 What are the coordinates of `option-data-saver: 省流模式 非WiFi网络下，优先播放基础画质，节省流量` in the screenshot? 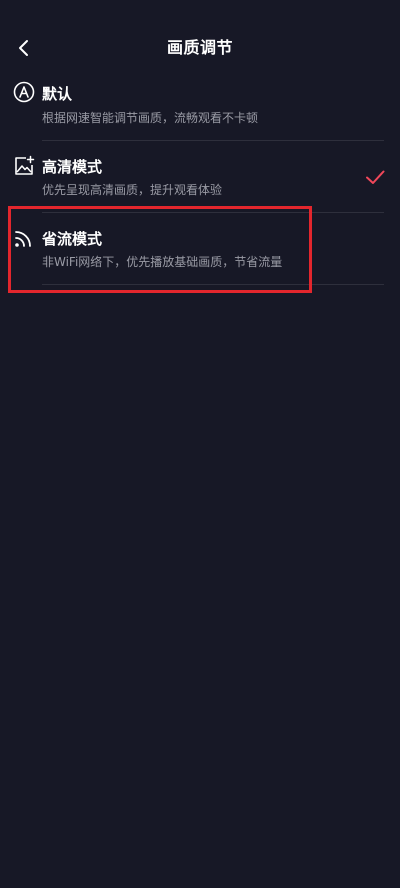 It's located at (200, 258).